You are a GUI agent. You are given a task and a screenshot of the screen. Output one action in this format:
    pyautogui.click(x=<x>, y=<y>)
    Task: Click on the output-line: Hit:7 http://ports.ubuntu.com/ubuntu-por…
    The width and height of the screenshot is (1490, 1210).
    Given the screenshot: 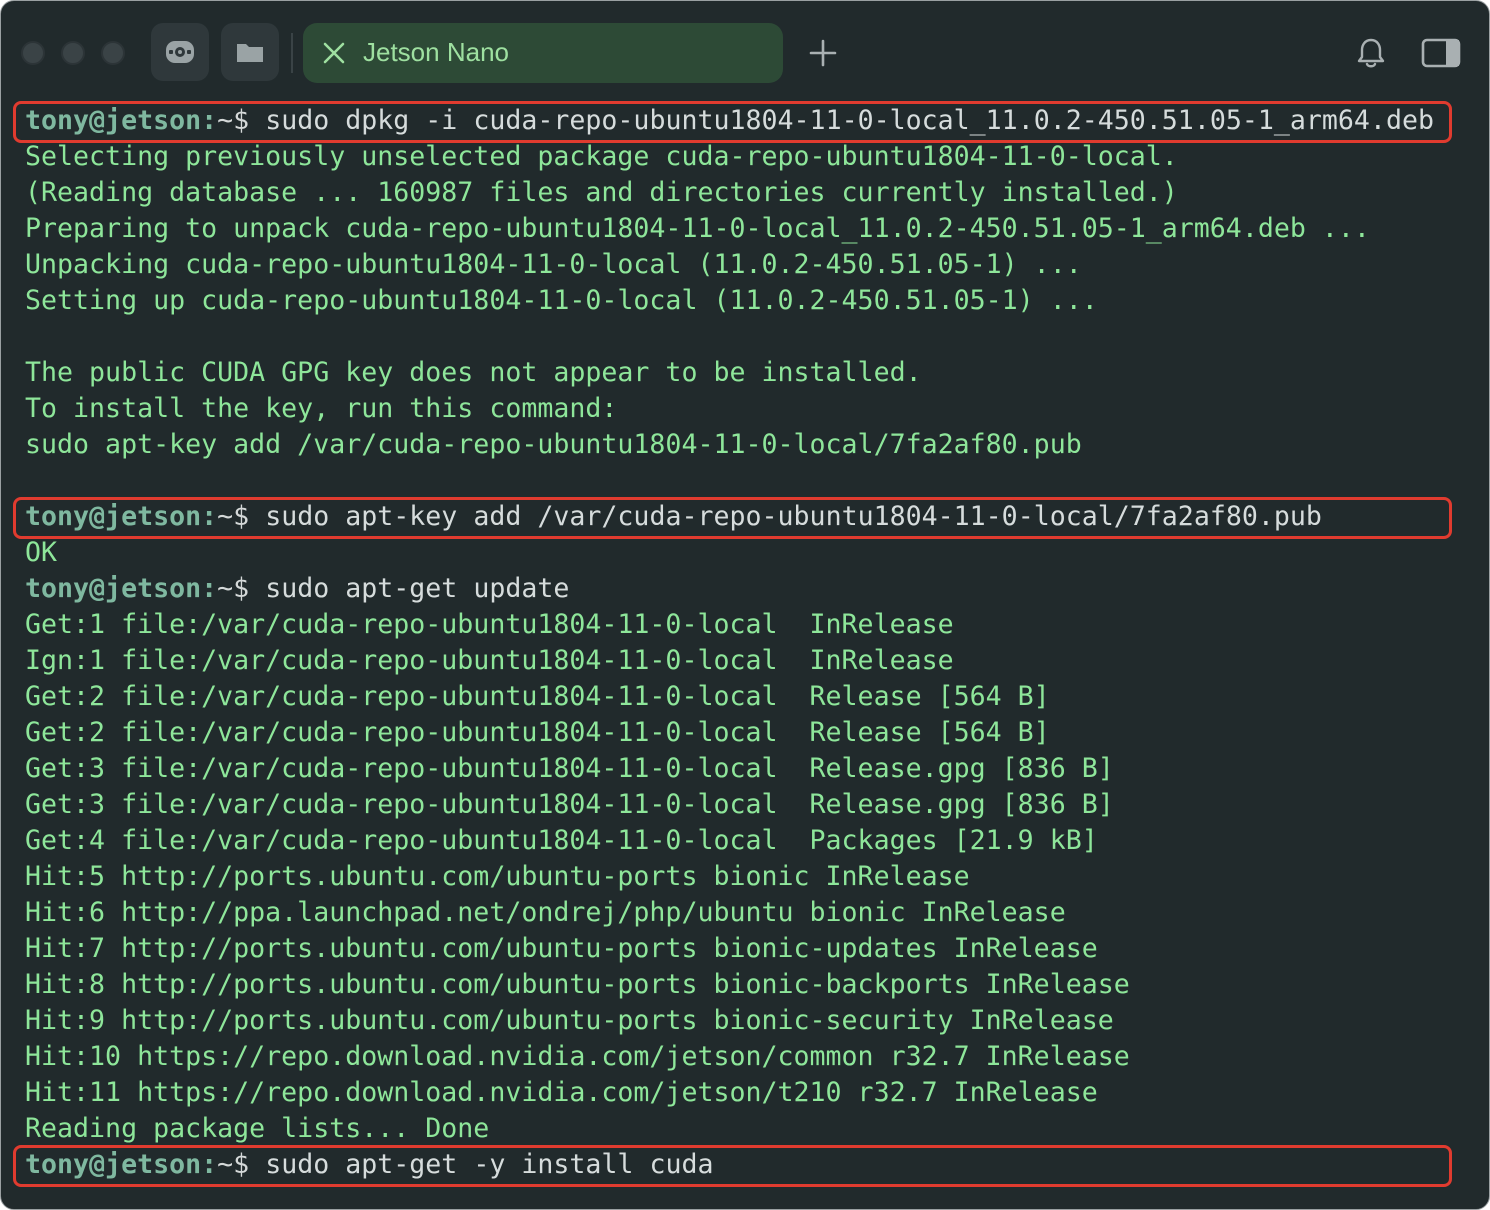 What is the action you would take?
    pyautogui.click(x=561, y=948)
    